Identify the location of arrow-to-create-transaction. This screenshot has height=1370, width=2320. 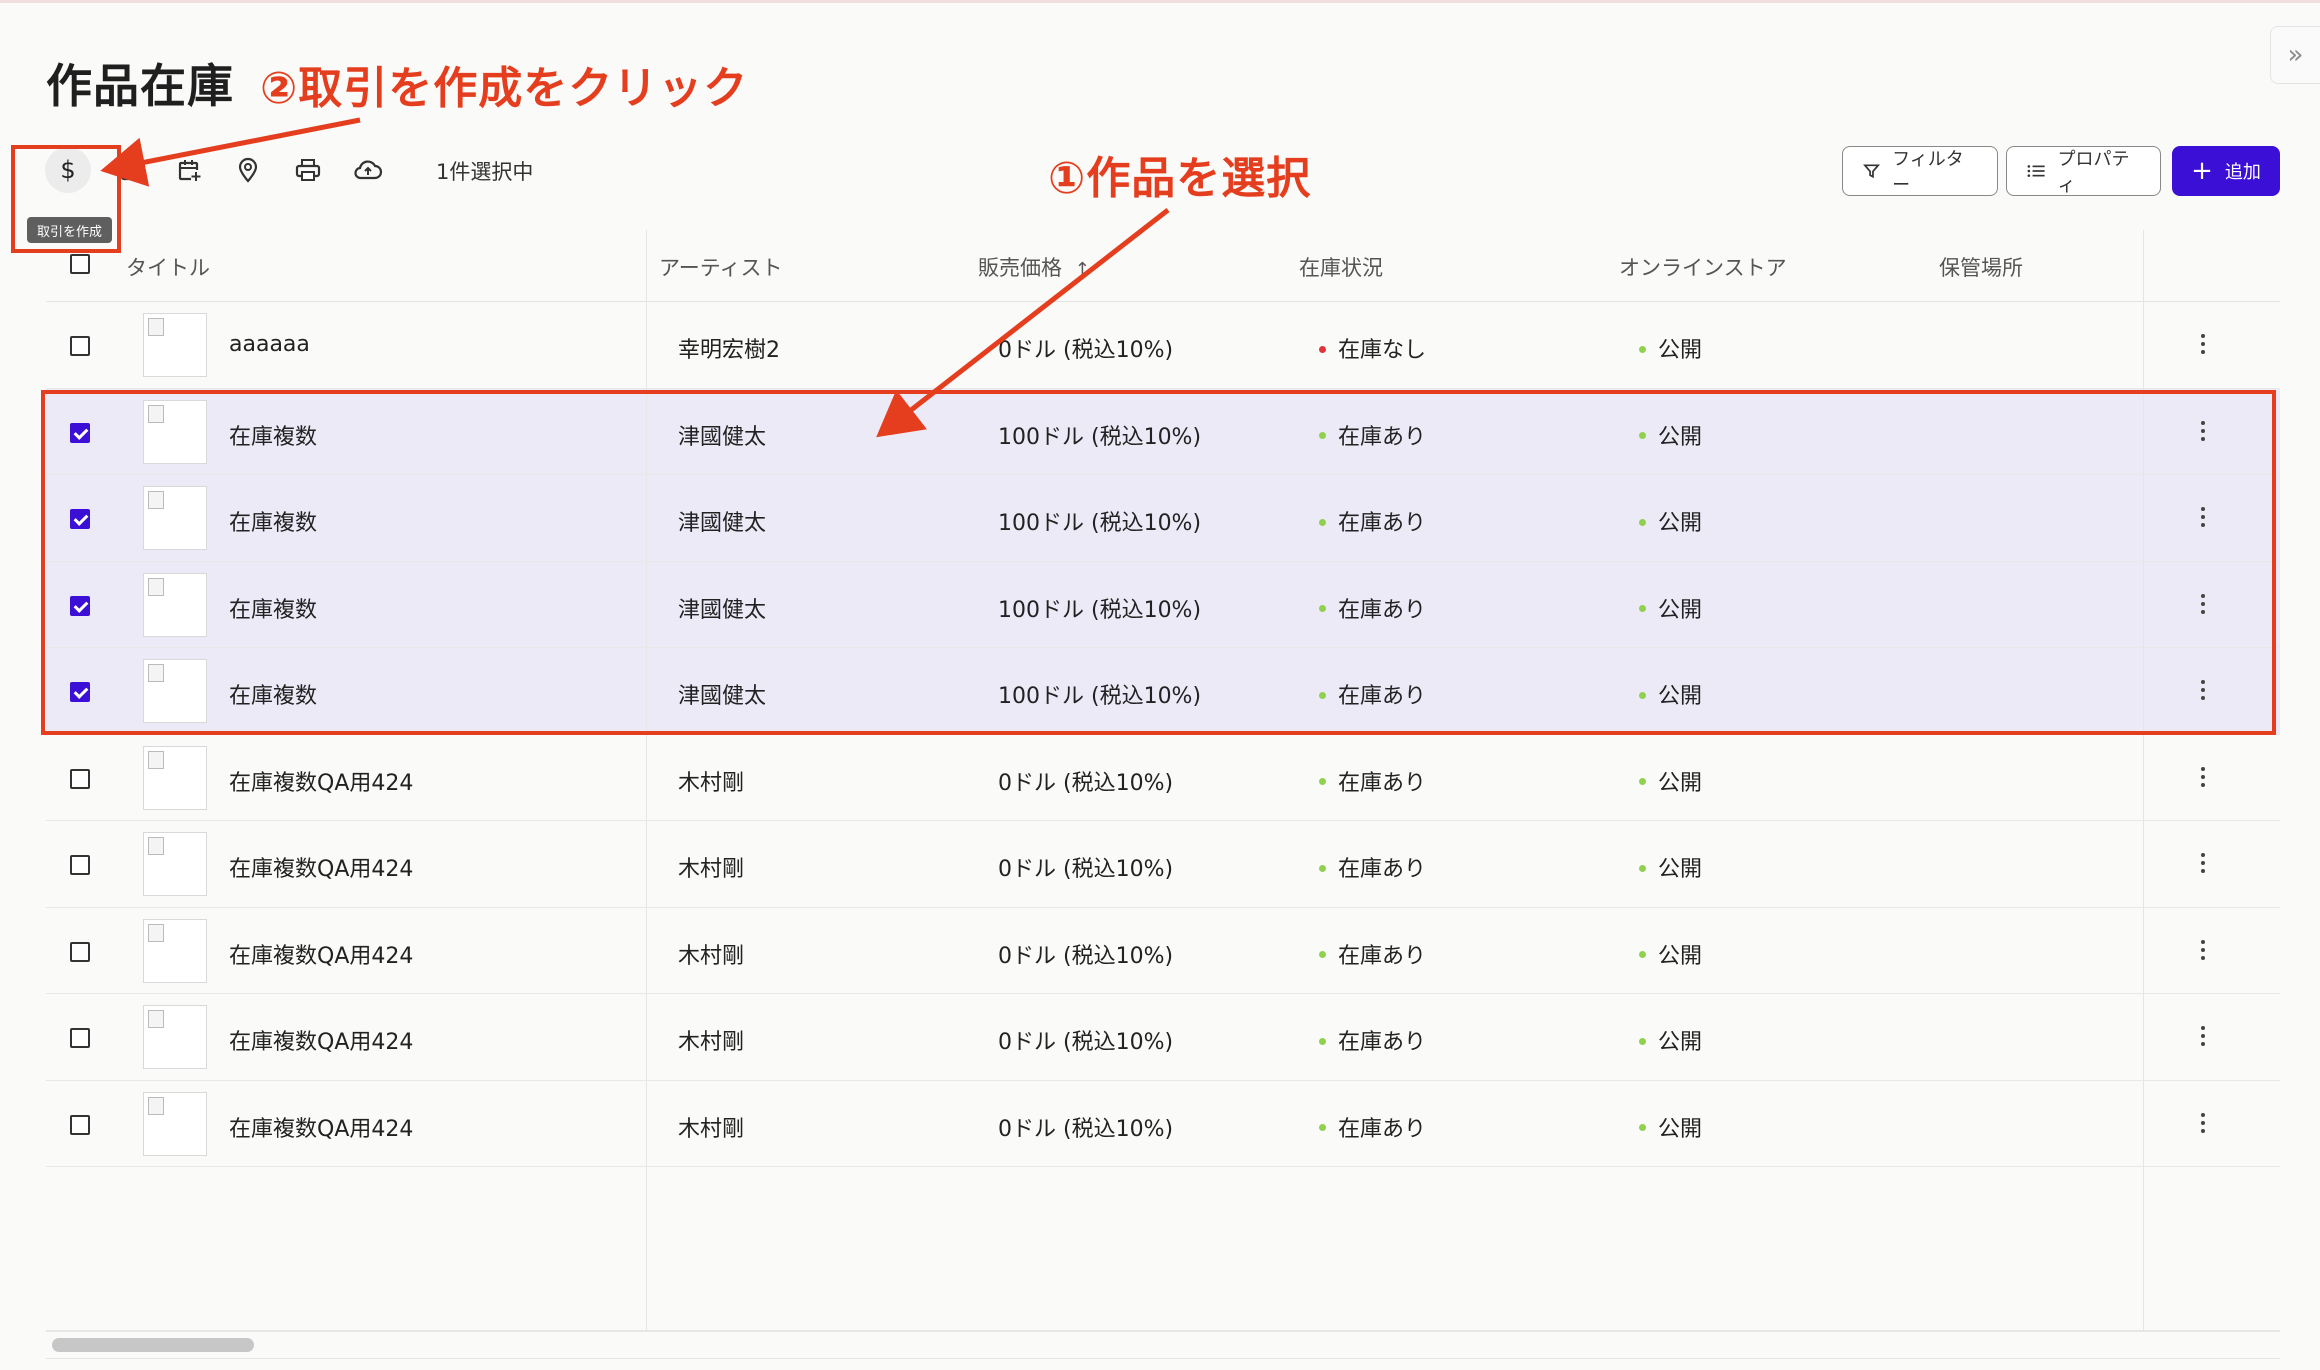
(230, 152).